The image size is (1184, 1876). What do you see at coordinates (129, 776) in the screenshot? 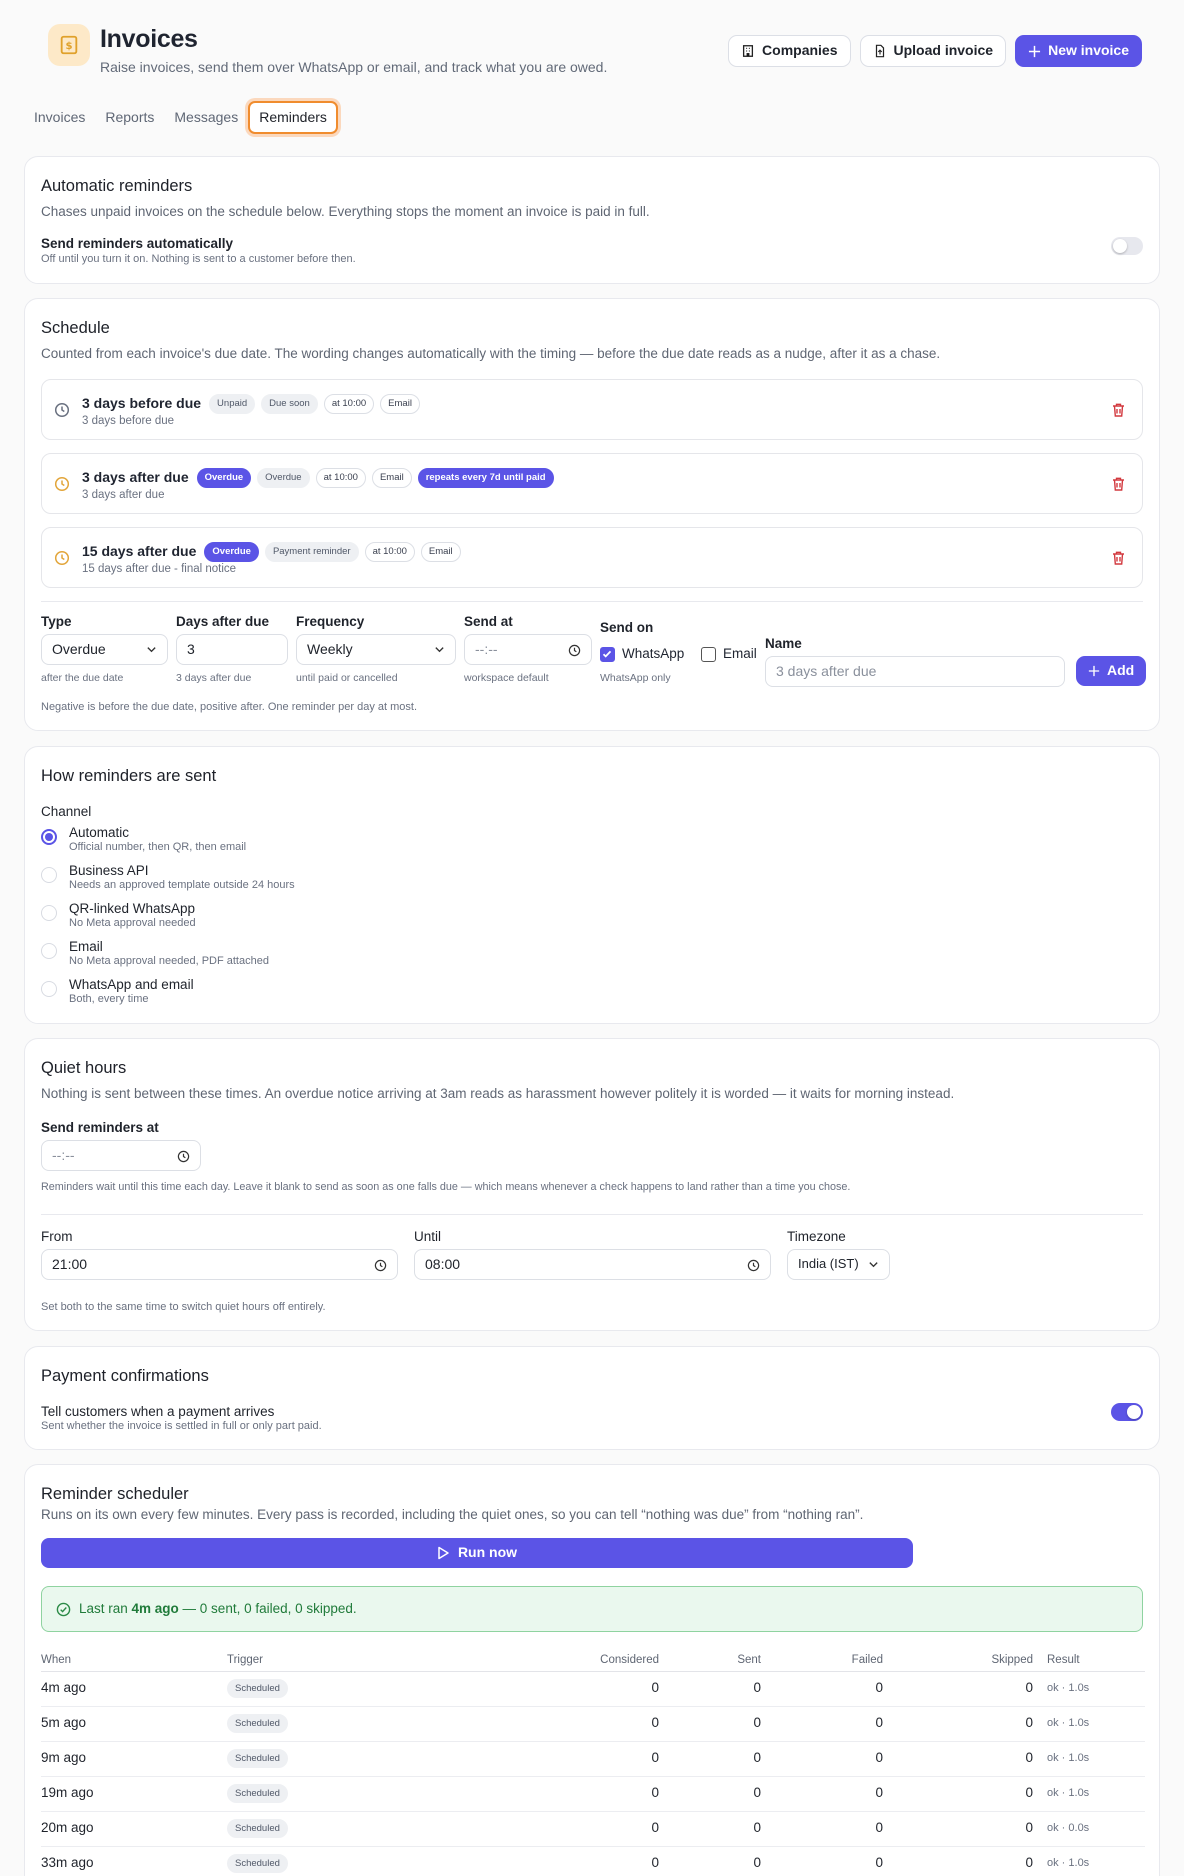
I see `channel-title: How reminders are sent` at bounding box center [129, 776].